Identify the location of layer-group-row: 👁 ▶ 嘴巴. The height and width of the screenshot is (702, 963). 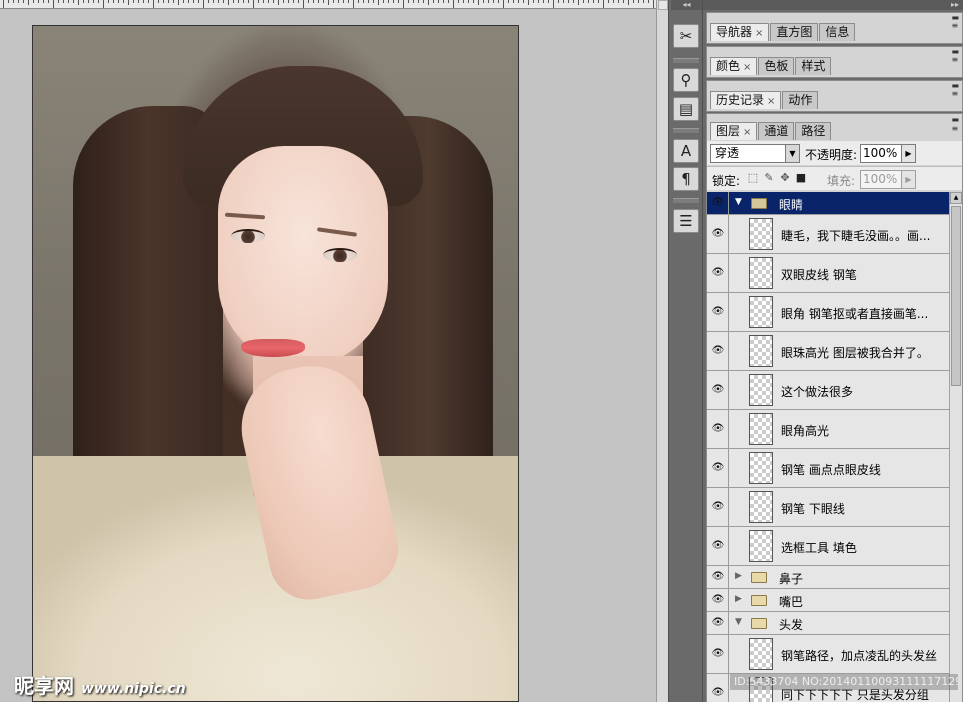
(828, 600).